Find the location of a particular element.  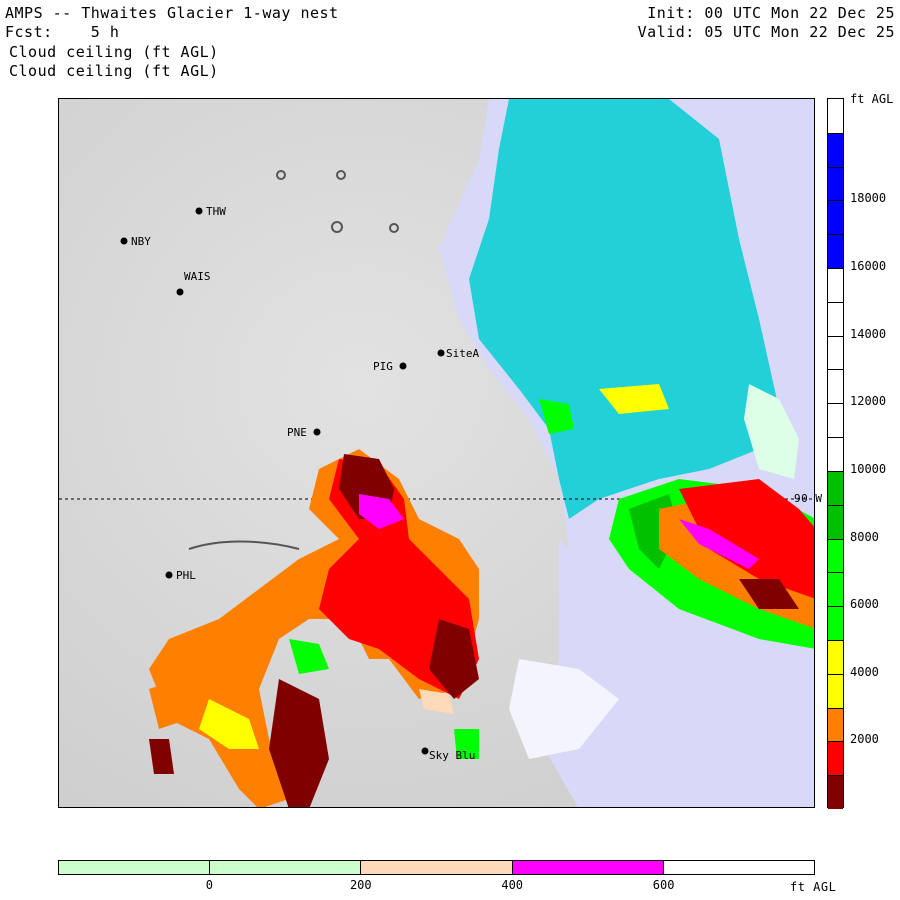

colorbar-units: ft AGL is located at coordinates (872, 99).